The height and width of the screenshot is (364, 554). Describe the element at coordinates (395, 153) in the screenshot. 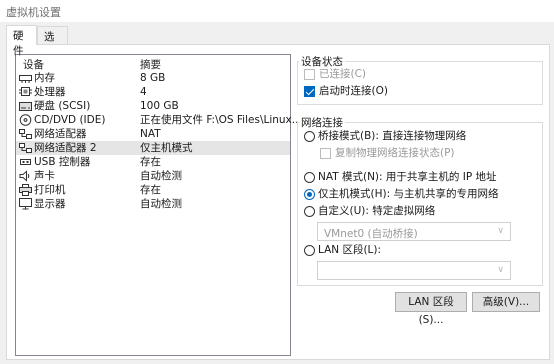

I see `replicate-state-label: 复制物理网络连接状态(P)` at that location.